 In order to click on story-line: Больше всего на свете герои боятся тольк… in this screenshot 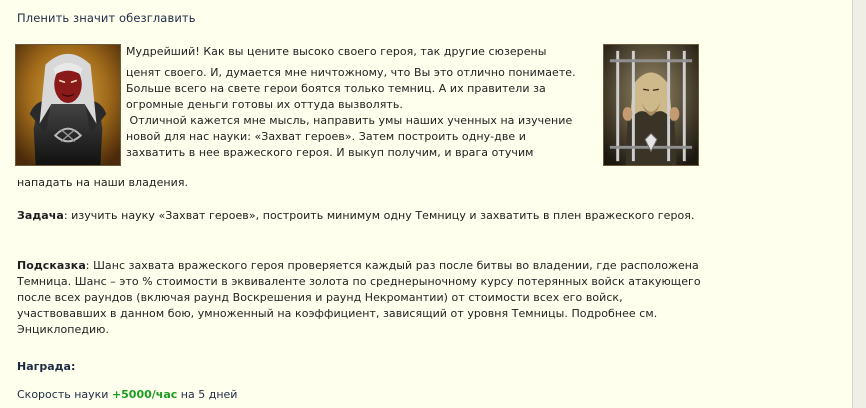, I will do `click(336, 88)`.